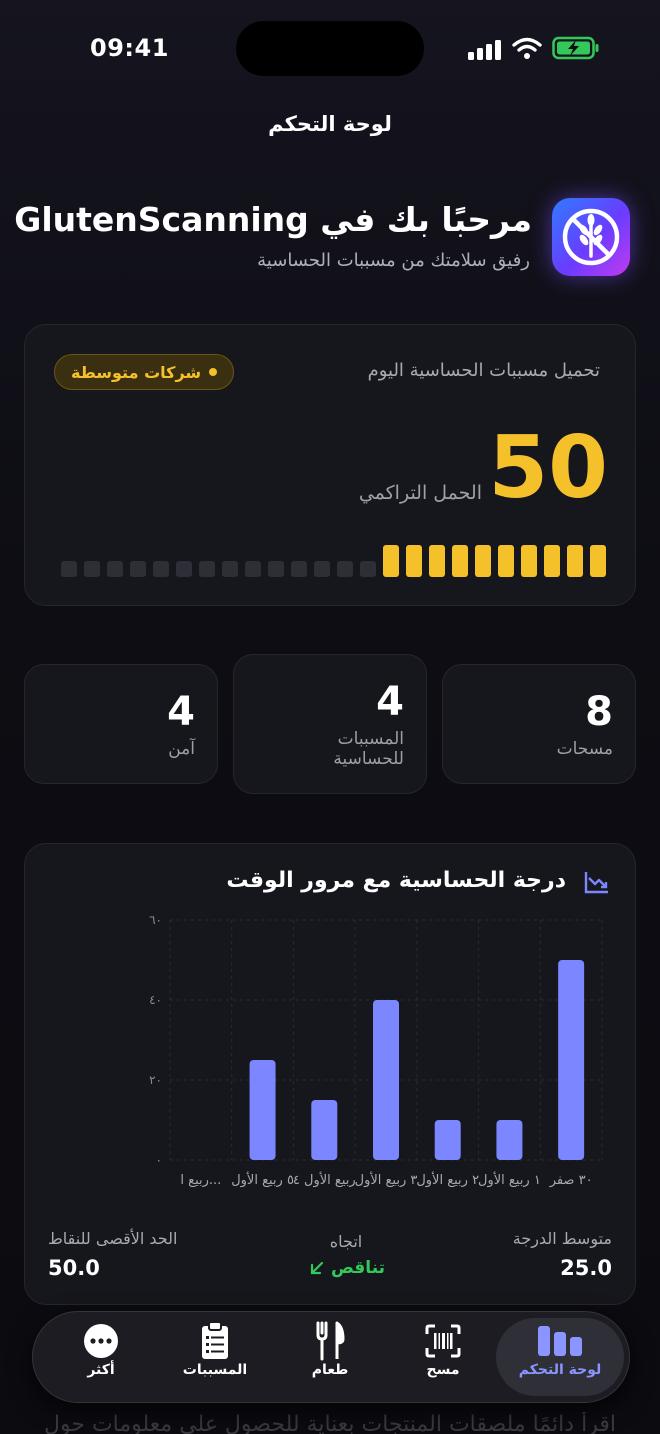 The image size is (660, 1434). Describe the element at coordinates (571, 1180) in the screenshot. I see `x-tick-label: ٣٠ صفر` at that location.